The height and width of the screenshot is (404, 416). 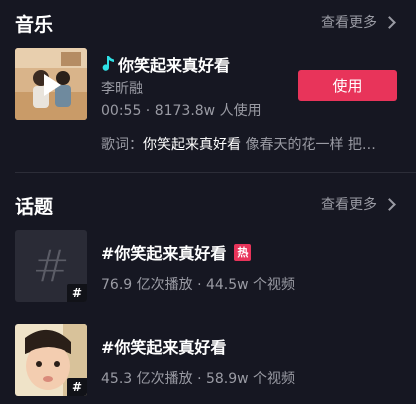 I want to click on music-stats: 00:55 · 8173.8w 人使用, so click(x=181, y=111).